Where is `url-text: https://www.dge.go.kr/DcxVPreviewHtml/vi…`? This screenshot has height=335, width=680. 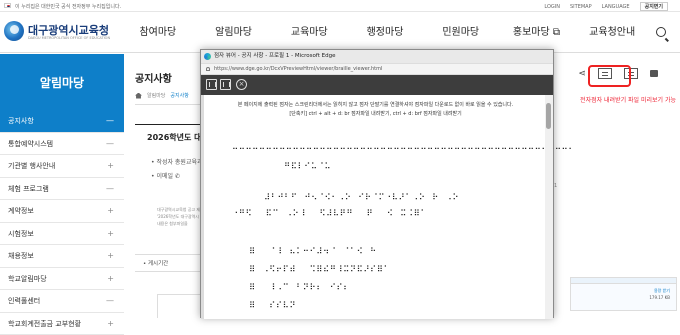 url-text: https://www.dge.go.kr/DcxVPreviewHtml/vi… is located at coordinates (298, 69).